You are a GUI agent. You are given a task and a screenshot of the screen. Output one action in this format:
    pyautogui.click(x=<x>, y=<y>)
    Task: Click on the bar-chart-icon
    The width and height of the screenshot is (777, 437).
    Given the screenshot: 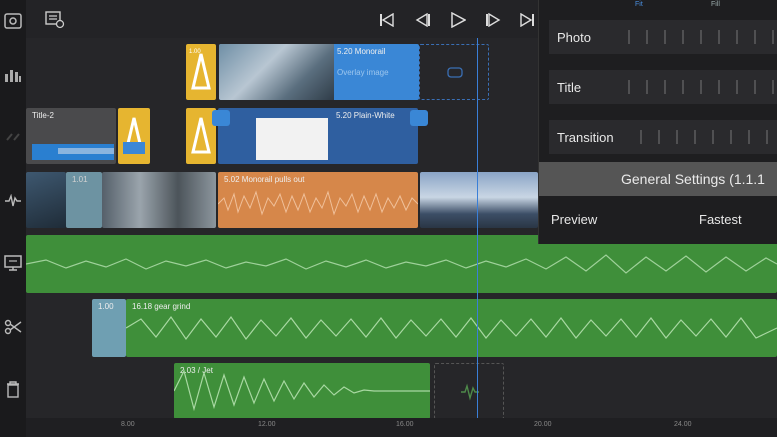 What is the action you would take?
    pyautogui.click(x=13, y=75)
    